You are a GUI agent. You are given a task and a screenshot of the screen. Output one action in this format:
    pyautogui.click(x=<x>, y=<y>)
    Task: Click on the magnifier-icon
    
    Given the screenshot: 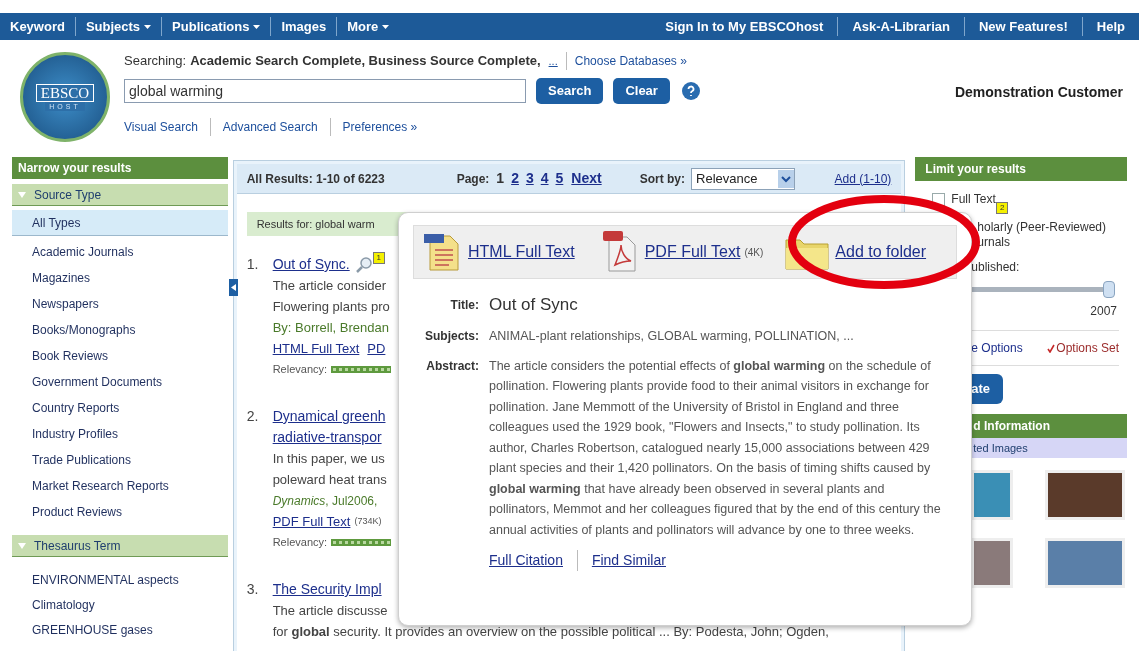 What is the action you would take?
    pyautogui.click(x=363, y=264)
    